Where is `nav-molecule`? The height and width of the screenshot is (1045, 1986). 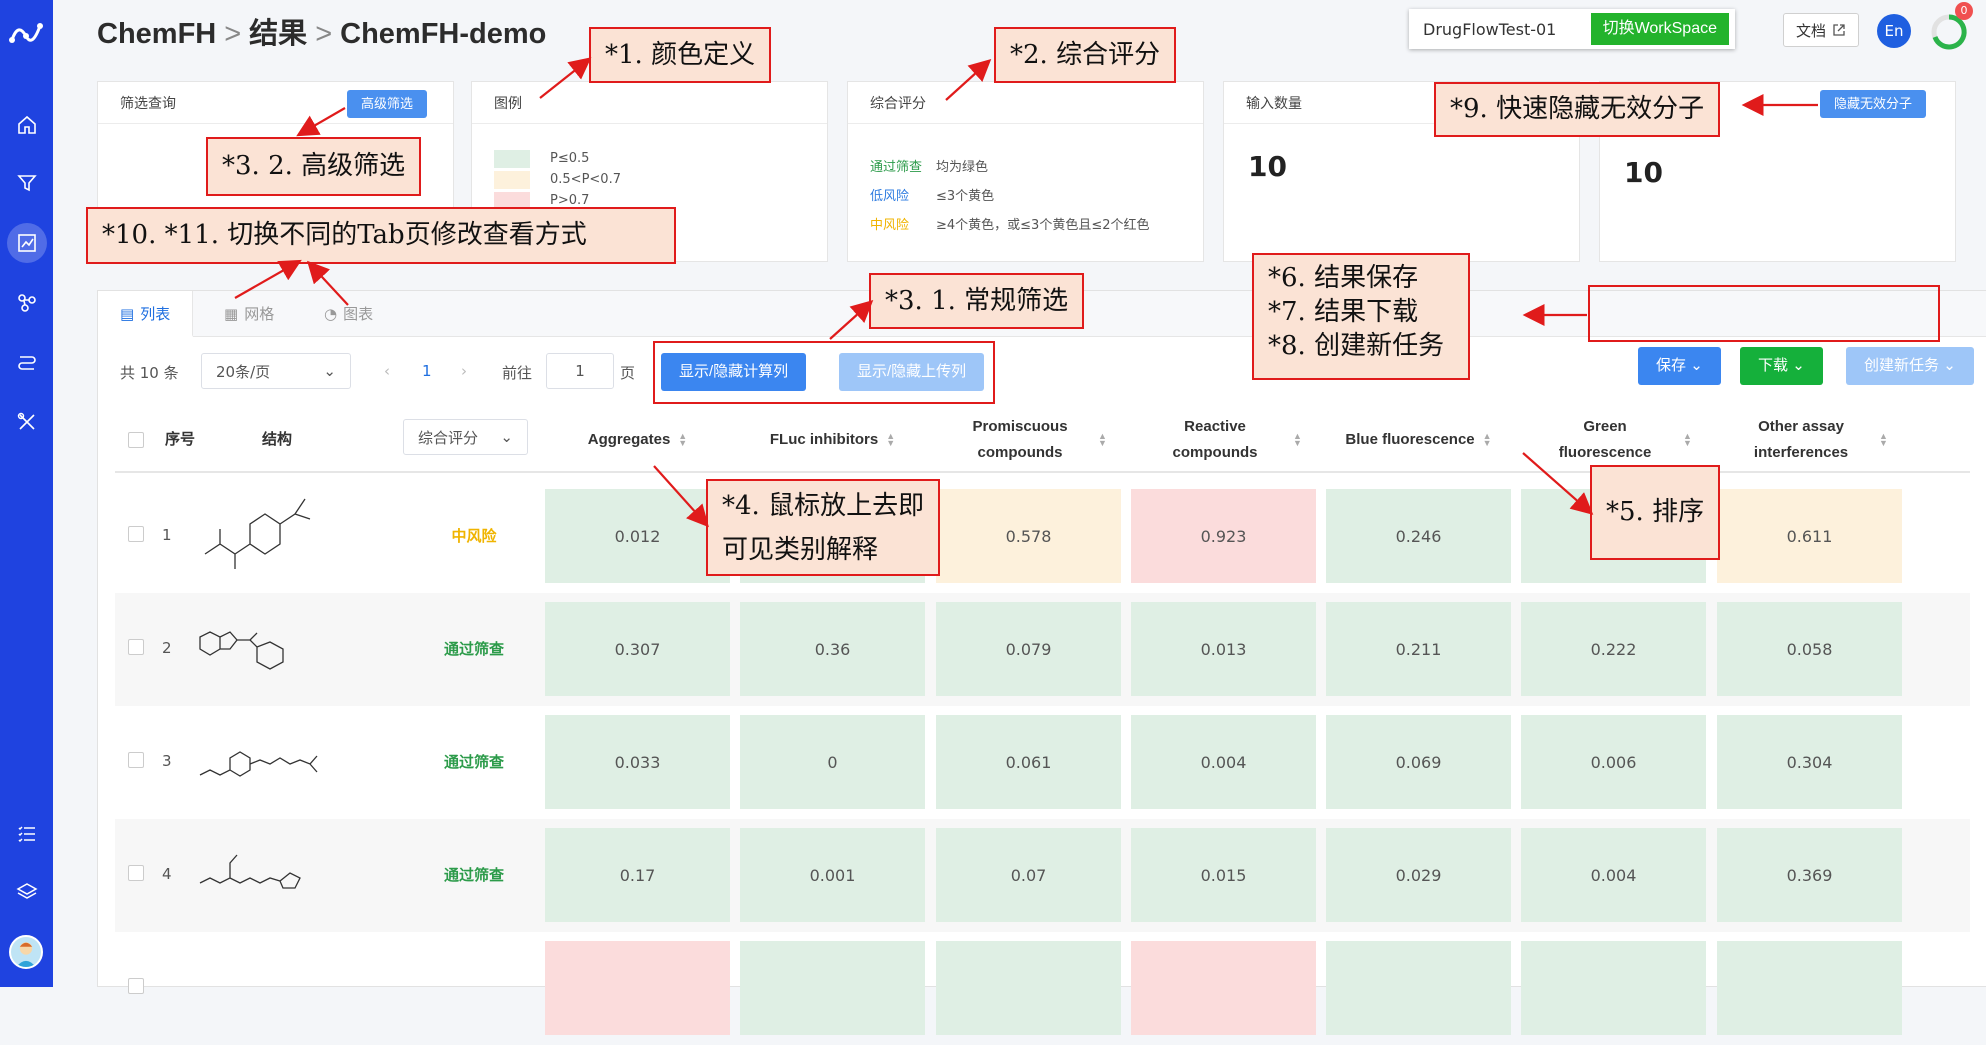 nav-molecule is located at coordinates (26, 303).